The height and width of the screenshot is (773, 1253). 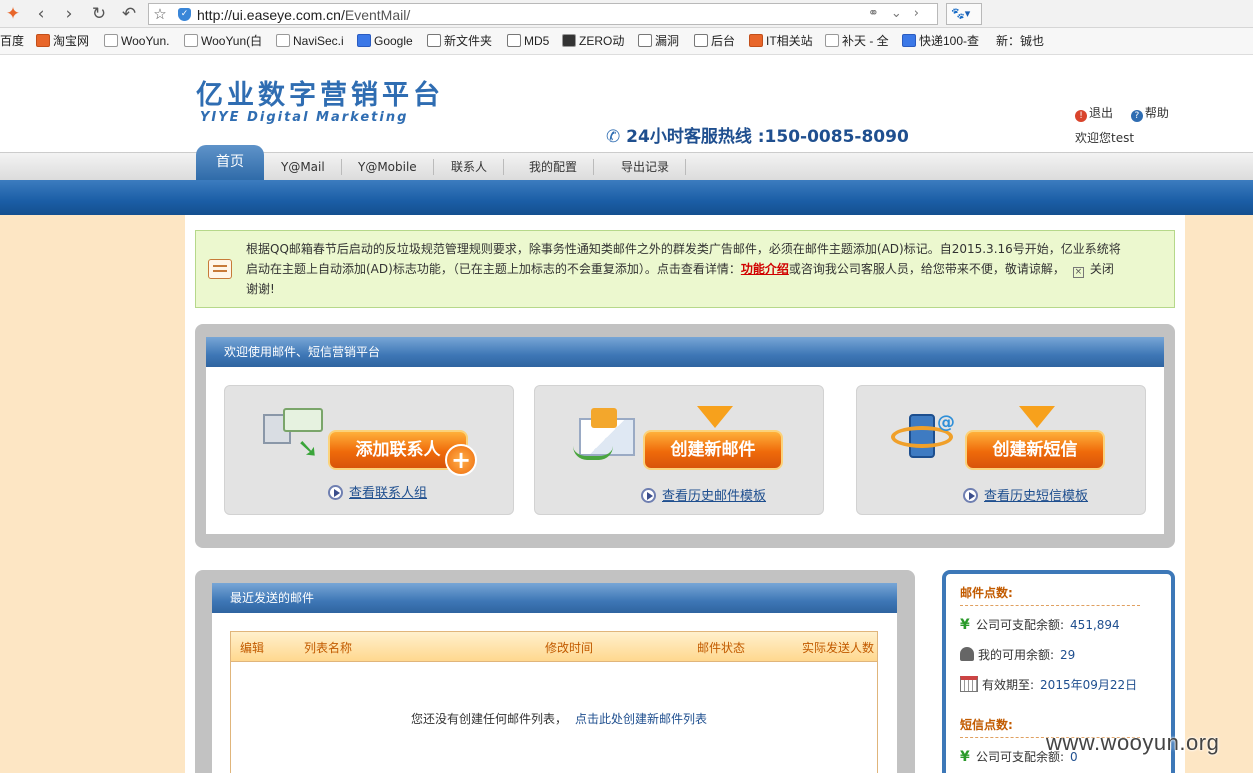 I want to click on bookmark-item: 漏洞, so click(x=658, y=41).